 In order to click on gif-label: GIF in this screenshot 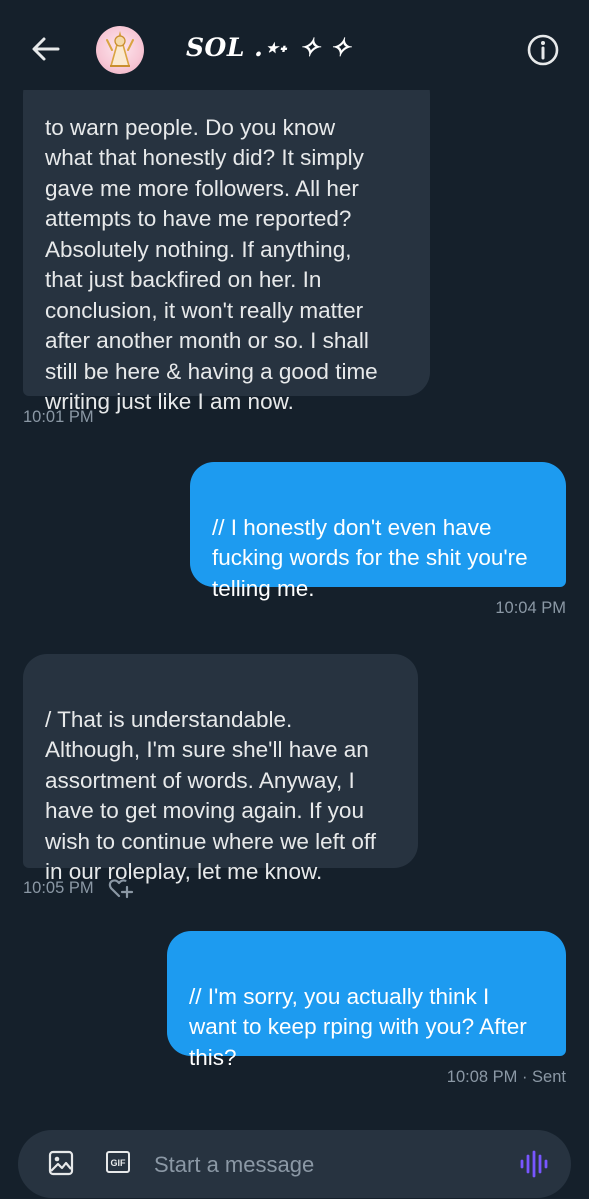, I will do `click(118, 1163)`.